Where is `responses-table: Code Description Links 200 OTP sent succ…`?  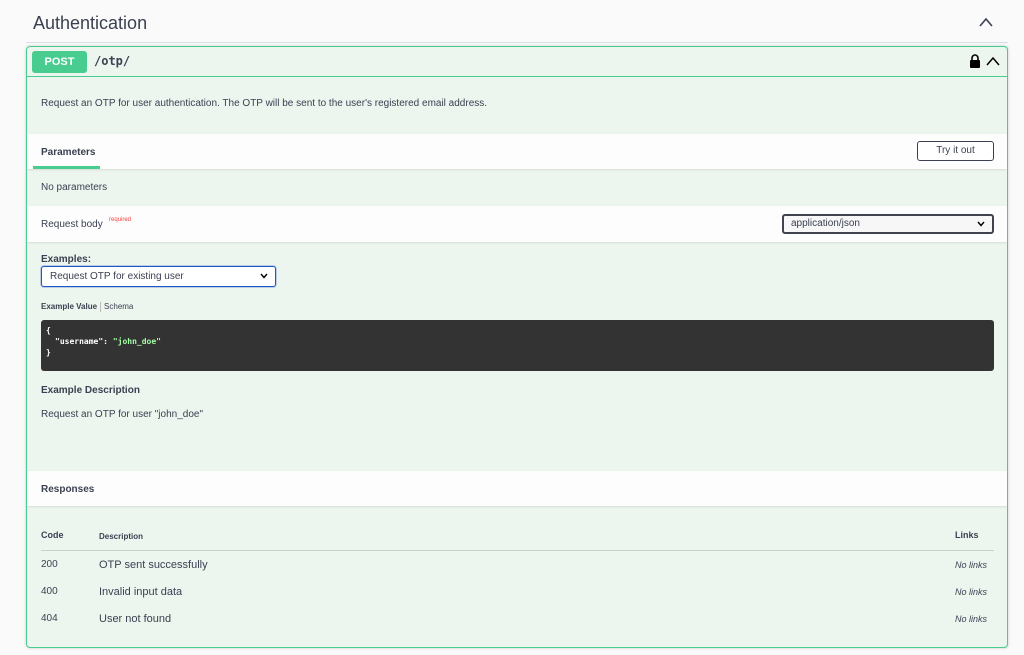 responses-table: Code Description Links 200 OTP sent succ… is located at coordinates (517, 579).